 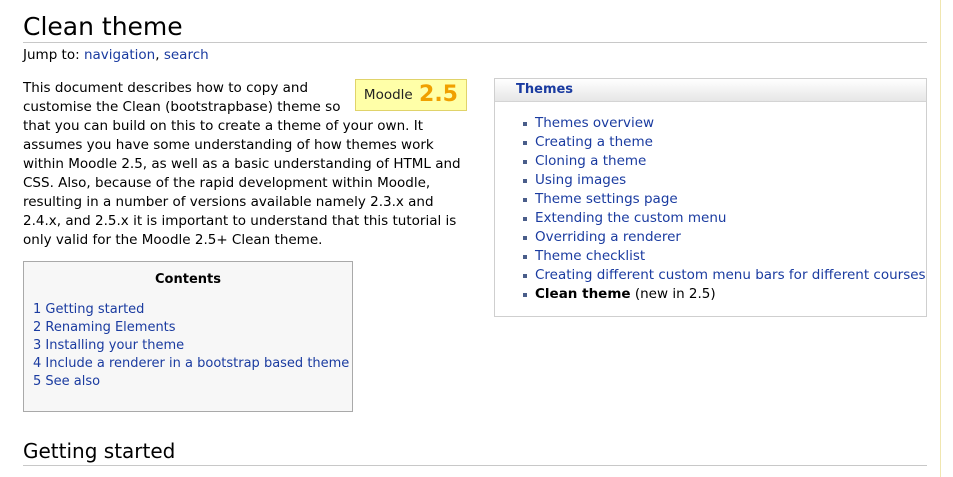 What do you see at coordinates (192, 328) in the screenshot?
I see `toc-item: 2 Renaming Elements` at bounding box center [192, 328].